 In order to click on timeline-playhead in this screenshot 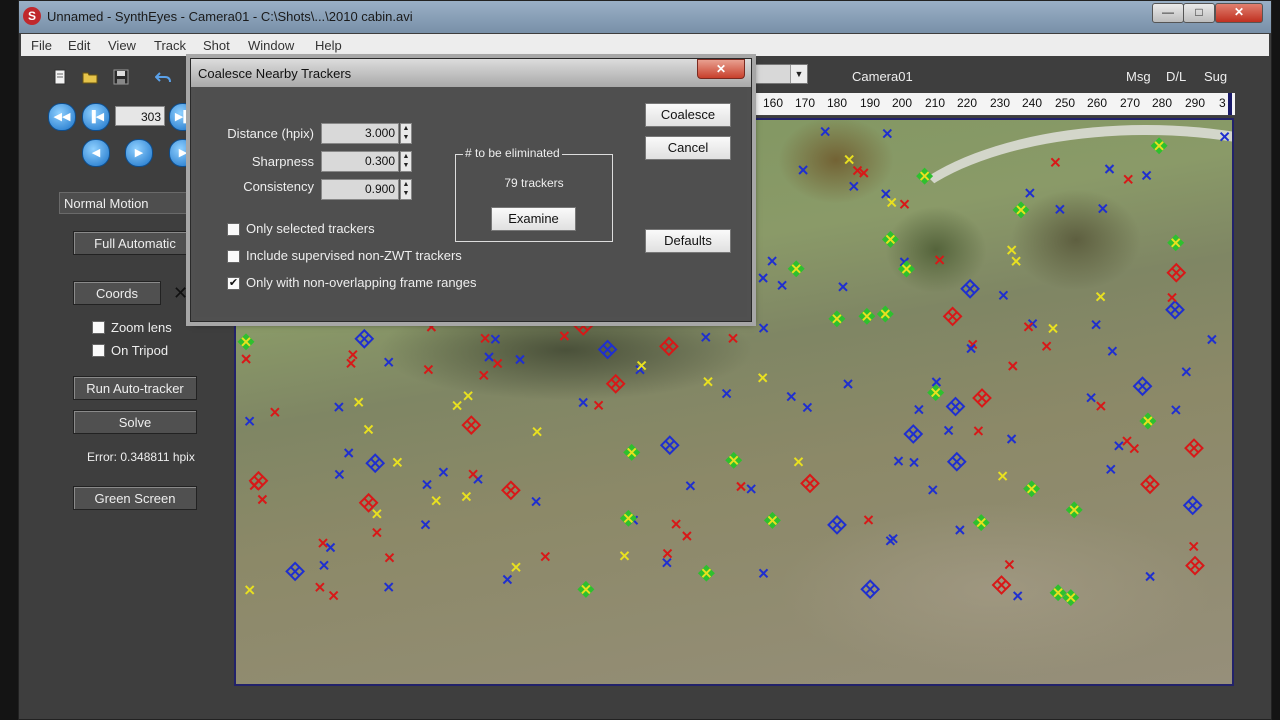, I will do `click(1230, 104)`.